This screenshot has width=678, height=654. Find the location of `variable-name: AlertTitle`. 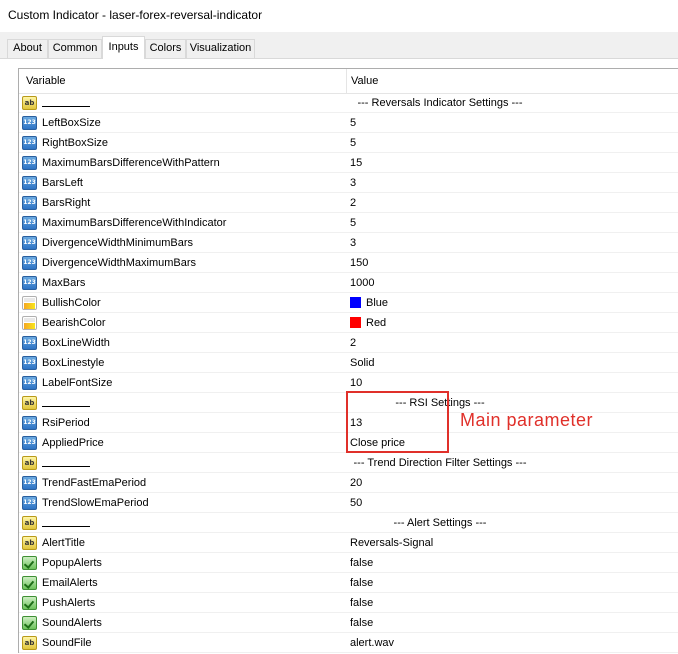

variable-name: AlertTitle is located at coordinates (63, 543).